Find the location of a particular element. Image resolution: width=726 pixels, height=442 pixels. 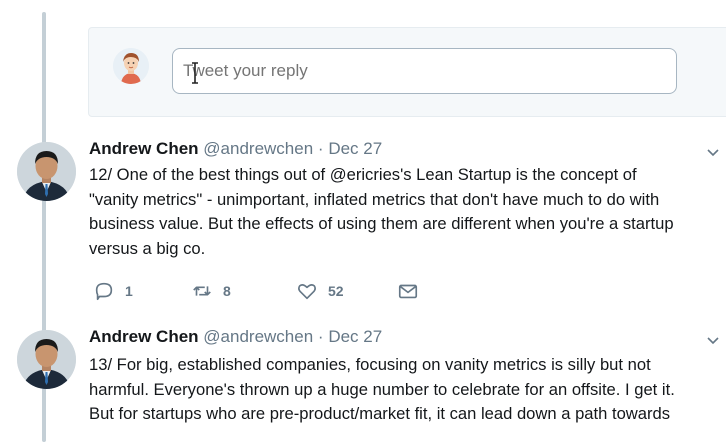

like-count: 52 is located at coordinates (336, 291).